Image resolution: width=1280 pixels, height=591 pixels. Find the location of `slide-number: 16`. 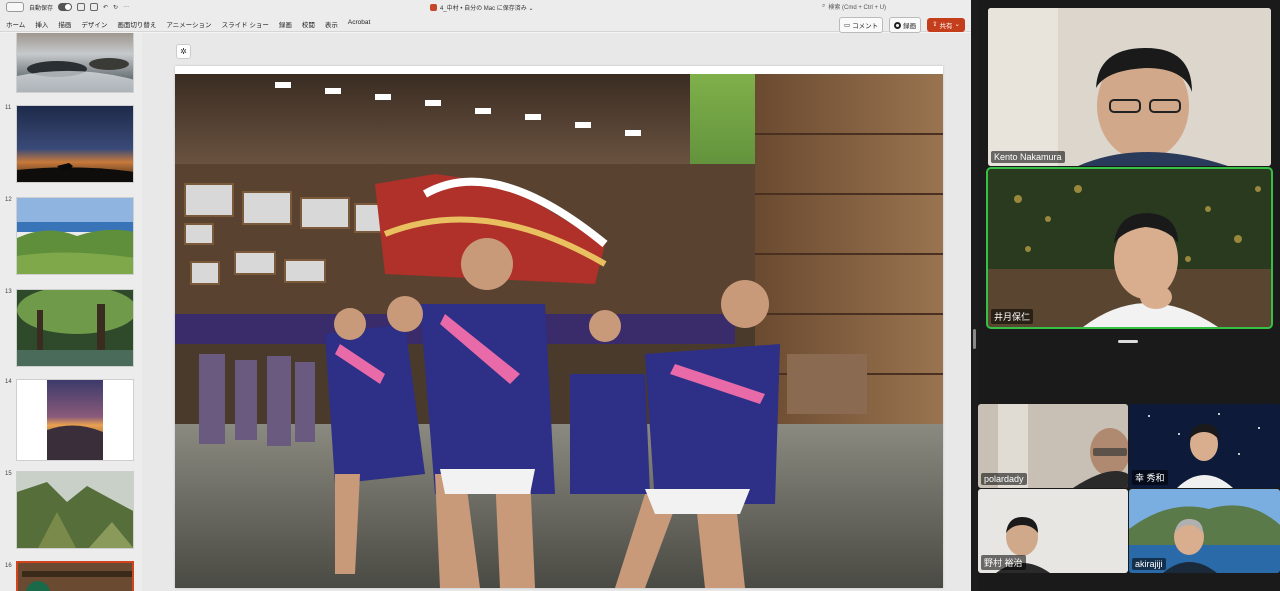

slide-number: 16 is located at coordinates (8, 566).